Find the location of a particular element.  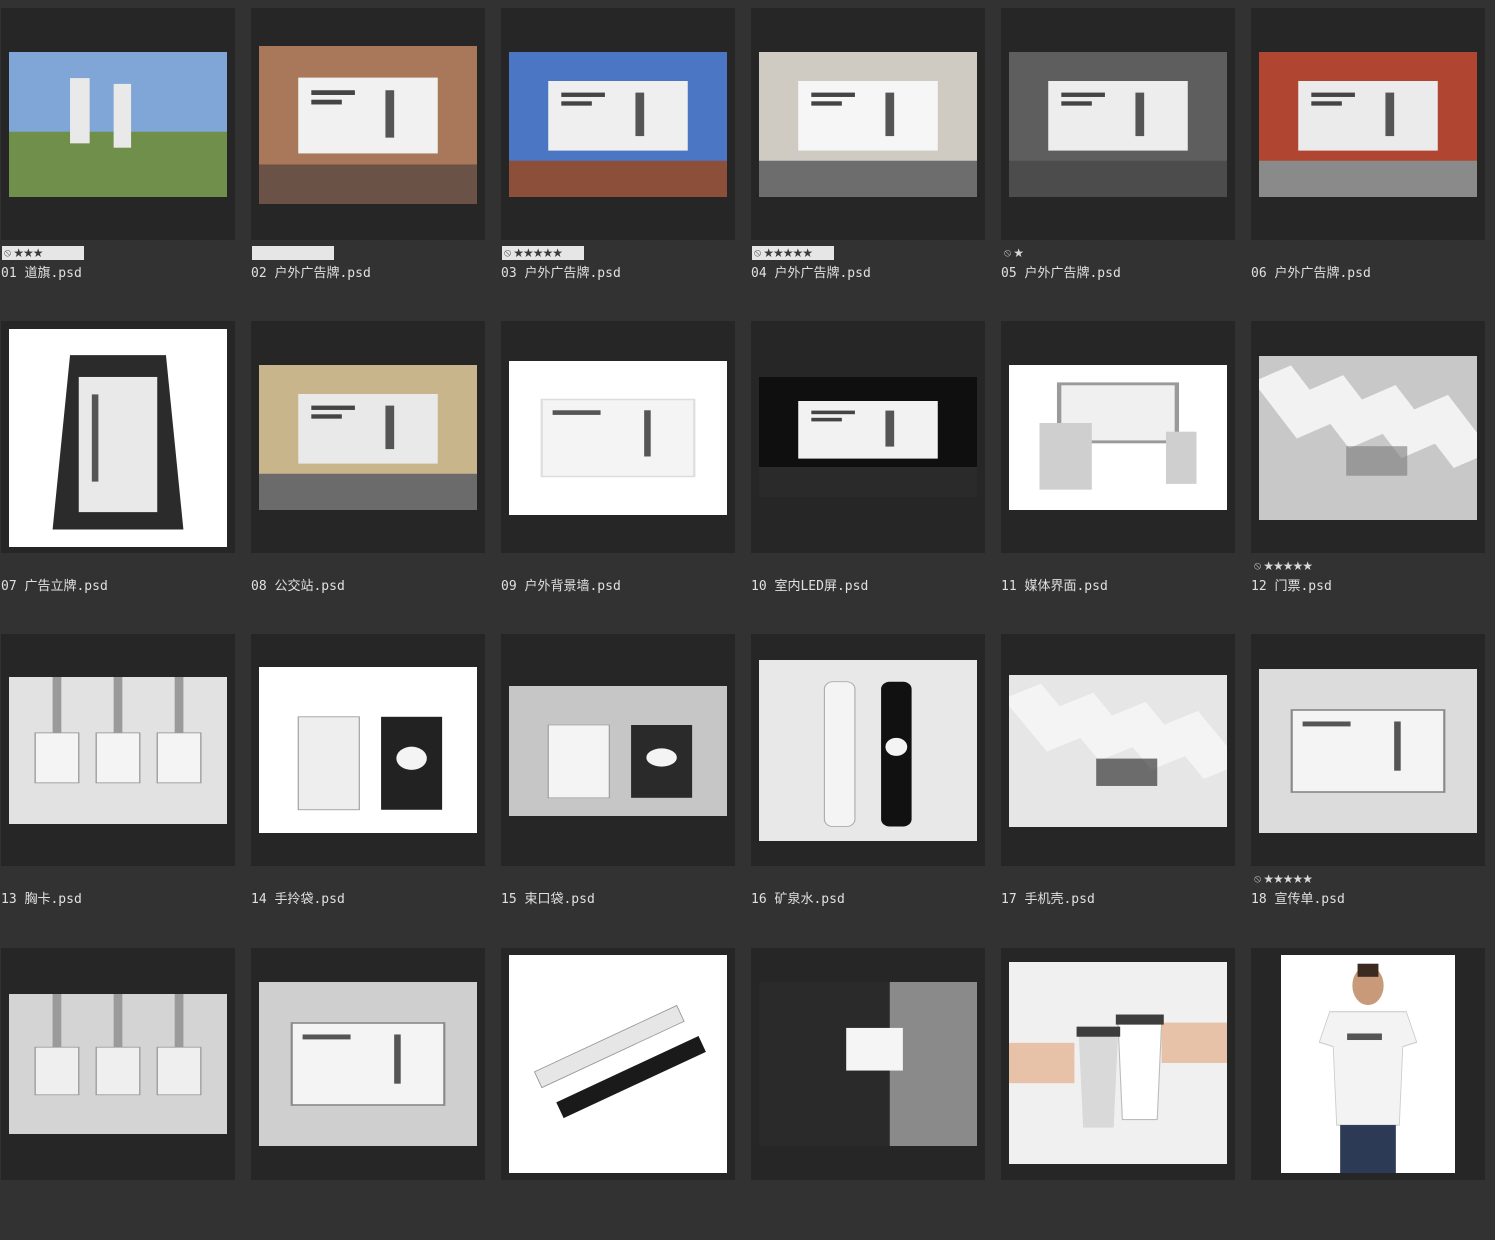

file-name-label: 14 手拎袋.psd is located at coordinates (298, 899).